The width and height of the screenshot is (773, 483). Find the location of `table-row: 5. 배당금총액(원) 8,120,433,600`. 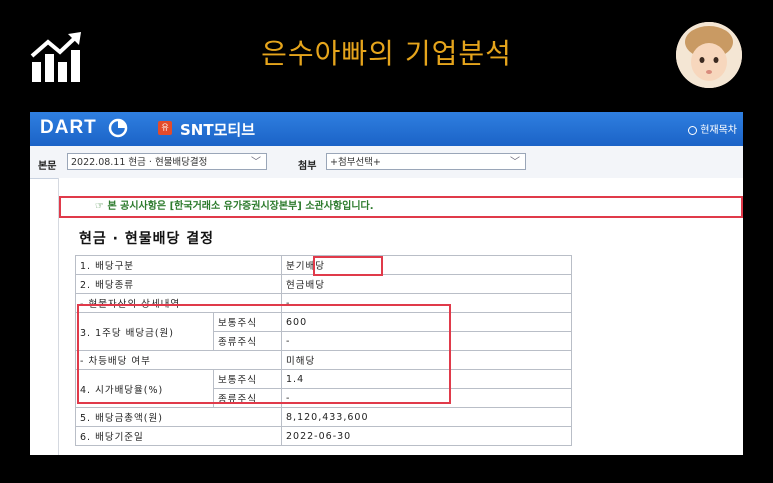

table-row: 5. 배당금총액(원) 8,120,433,600 is located at coordinates (323, 417).